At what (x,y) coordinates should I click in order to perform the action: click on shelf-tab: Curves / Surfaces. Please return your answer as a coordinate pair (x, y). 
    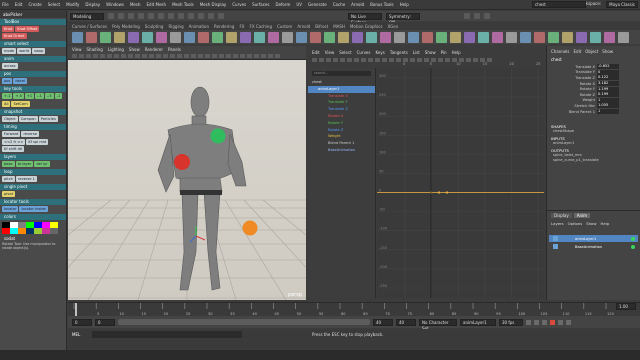
    Looking at the image, I should click on (89, 26).